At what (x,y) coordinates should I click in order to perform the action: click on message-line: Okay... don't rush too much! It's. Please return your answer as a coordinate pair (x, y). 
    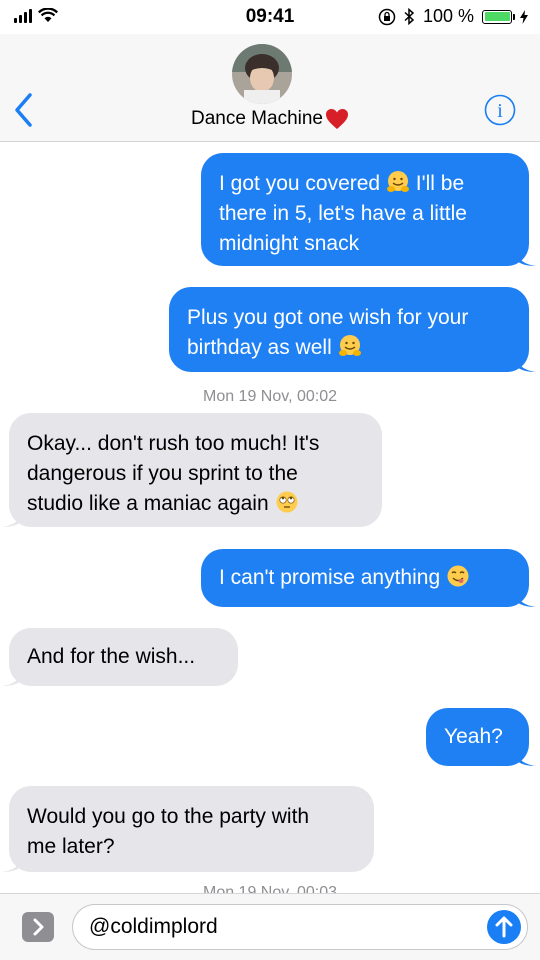
    Looking at the image, I should click on (173, 443).